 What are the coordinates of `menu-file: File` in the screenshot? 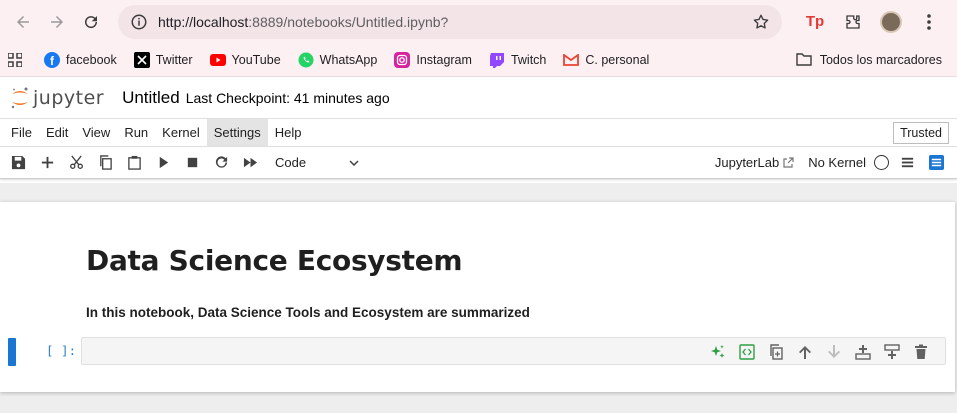 It's located at (21, 132).